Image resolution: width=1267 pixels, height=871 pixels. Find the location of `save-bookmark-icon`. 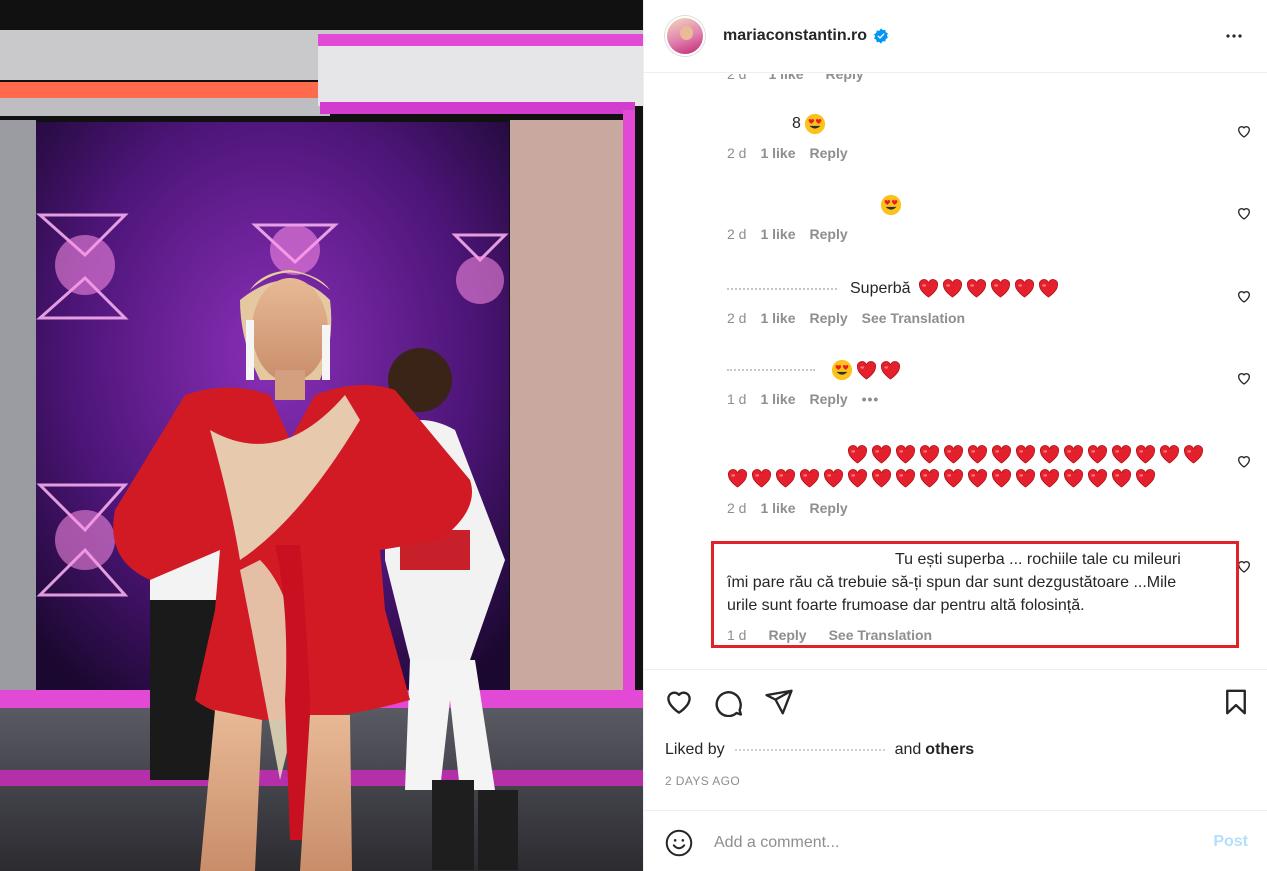

save-bookmark-icon is located at coordinates (1236, 702).